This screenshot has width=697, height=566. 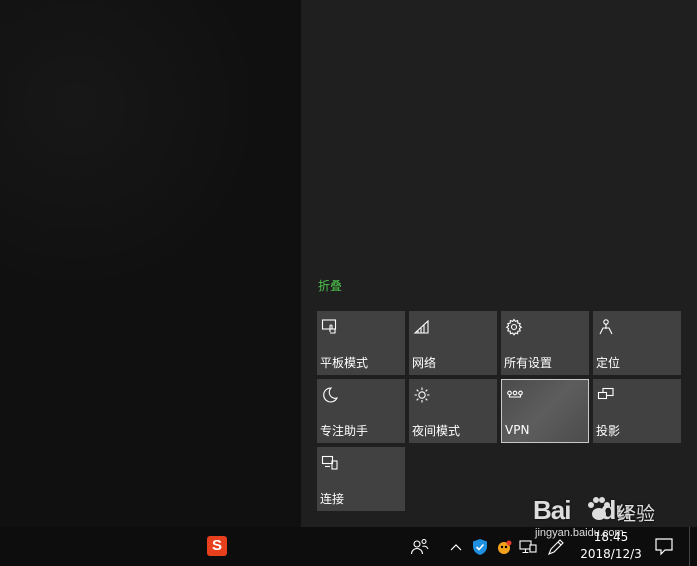 What do you see at coordinates (504, 547) in the screenshot?
I see `app-tray-icon` at bounding box center [504, 547].